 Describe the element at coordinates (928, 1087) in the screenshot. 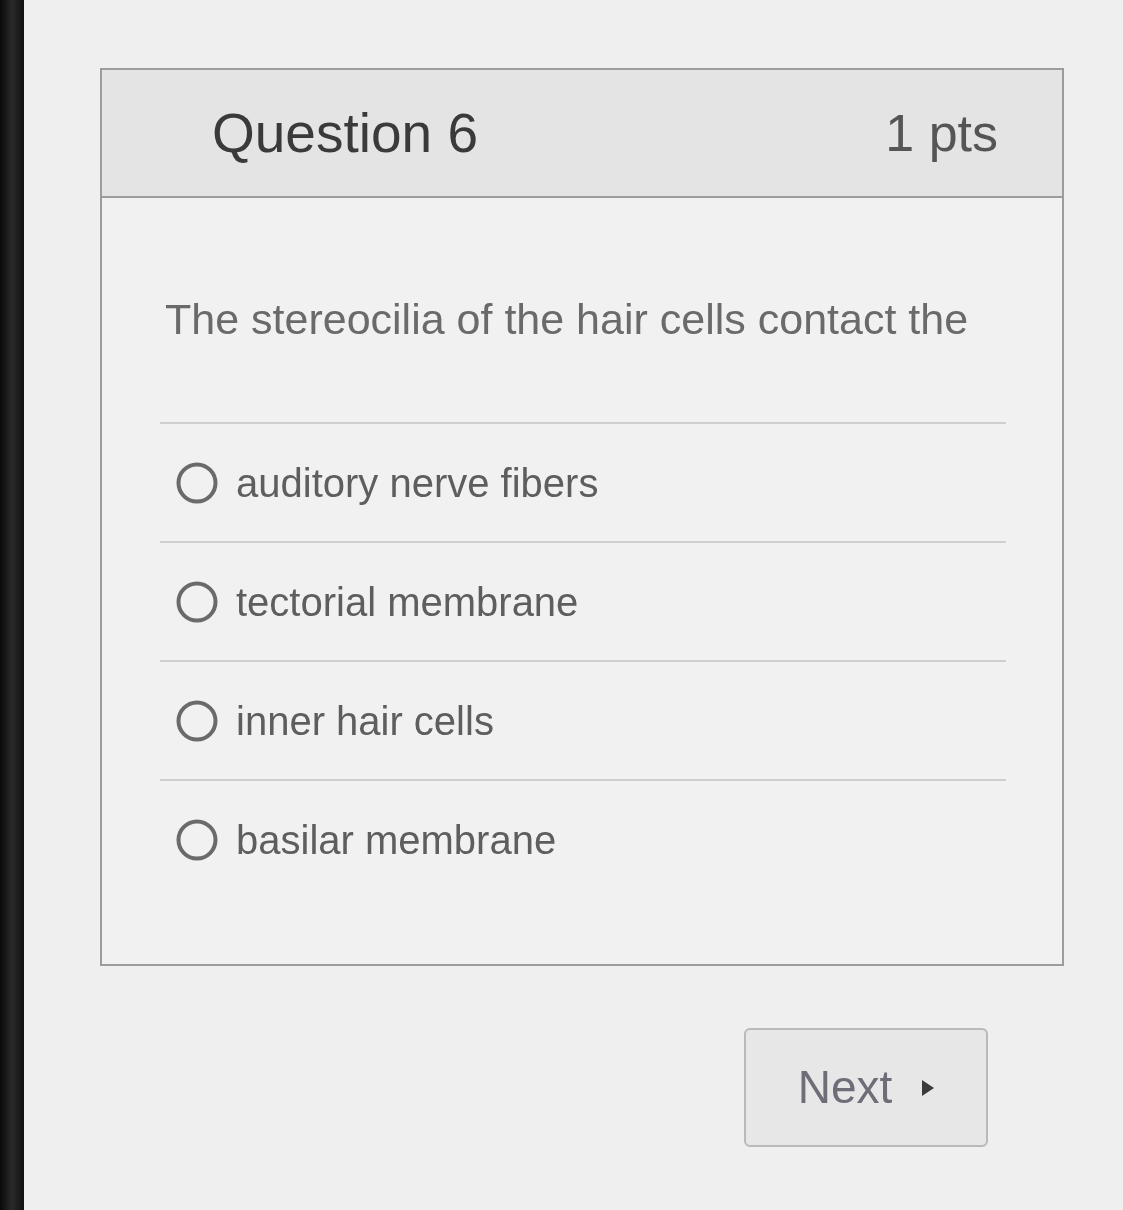

I see `caret-icon` at that location.